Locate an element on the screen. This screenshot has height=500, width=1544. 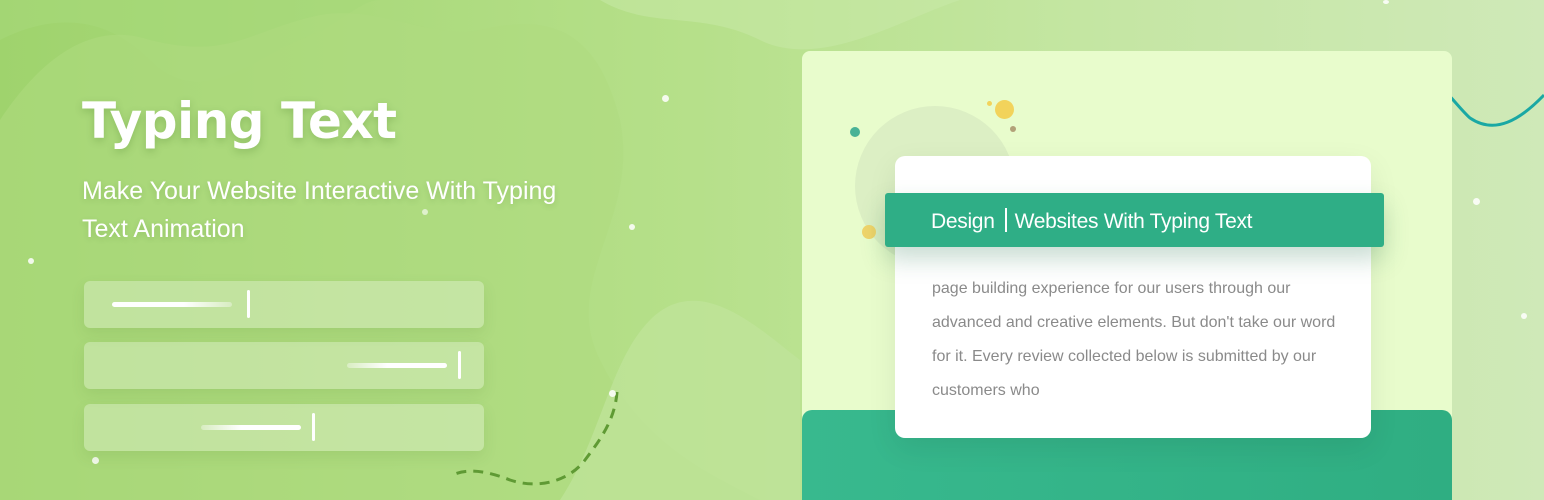
banner-heading: Design Websites With Typing Text is located at coordinates (1092, 221).